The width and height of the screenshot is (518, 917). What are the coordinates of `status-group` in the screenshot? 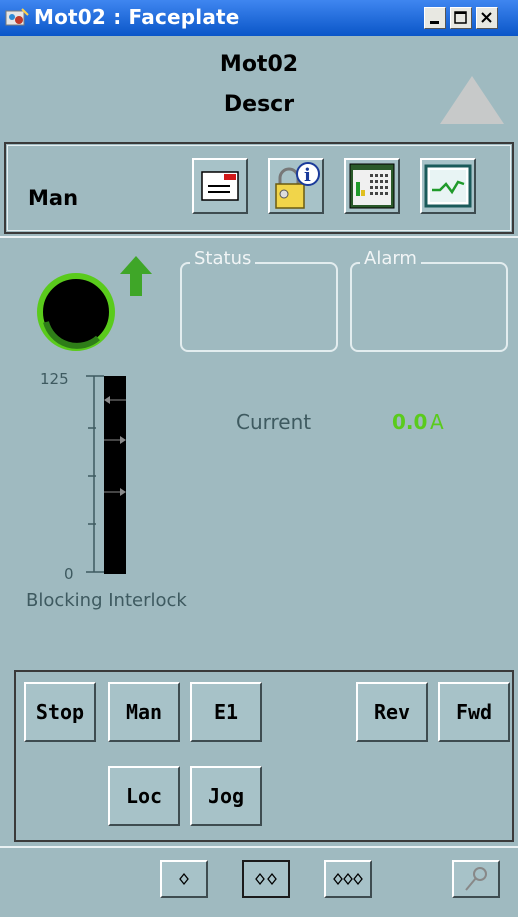 It's located at (259, 307).